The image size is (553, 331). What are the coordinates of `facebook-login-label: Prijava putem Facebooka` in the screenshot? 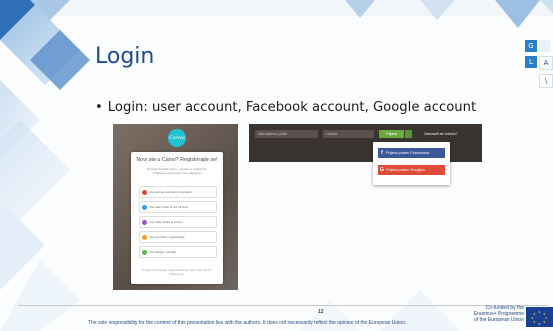 It's located at (408, 153).